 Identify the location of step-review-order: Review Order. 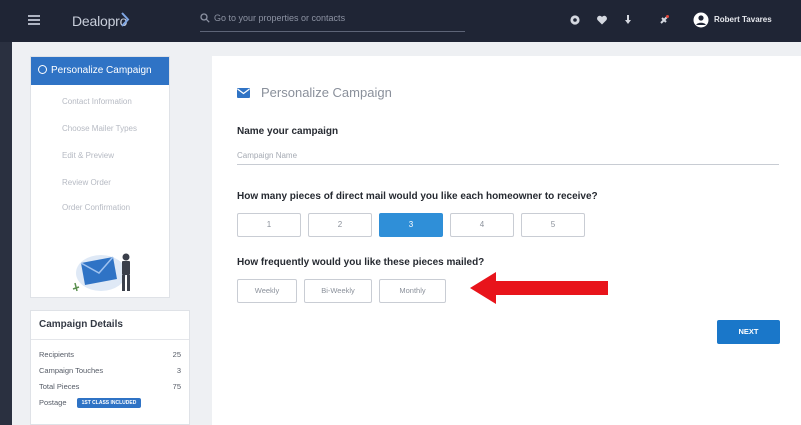
(86, 182).